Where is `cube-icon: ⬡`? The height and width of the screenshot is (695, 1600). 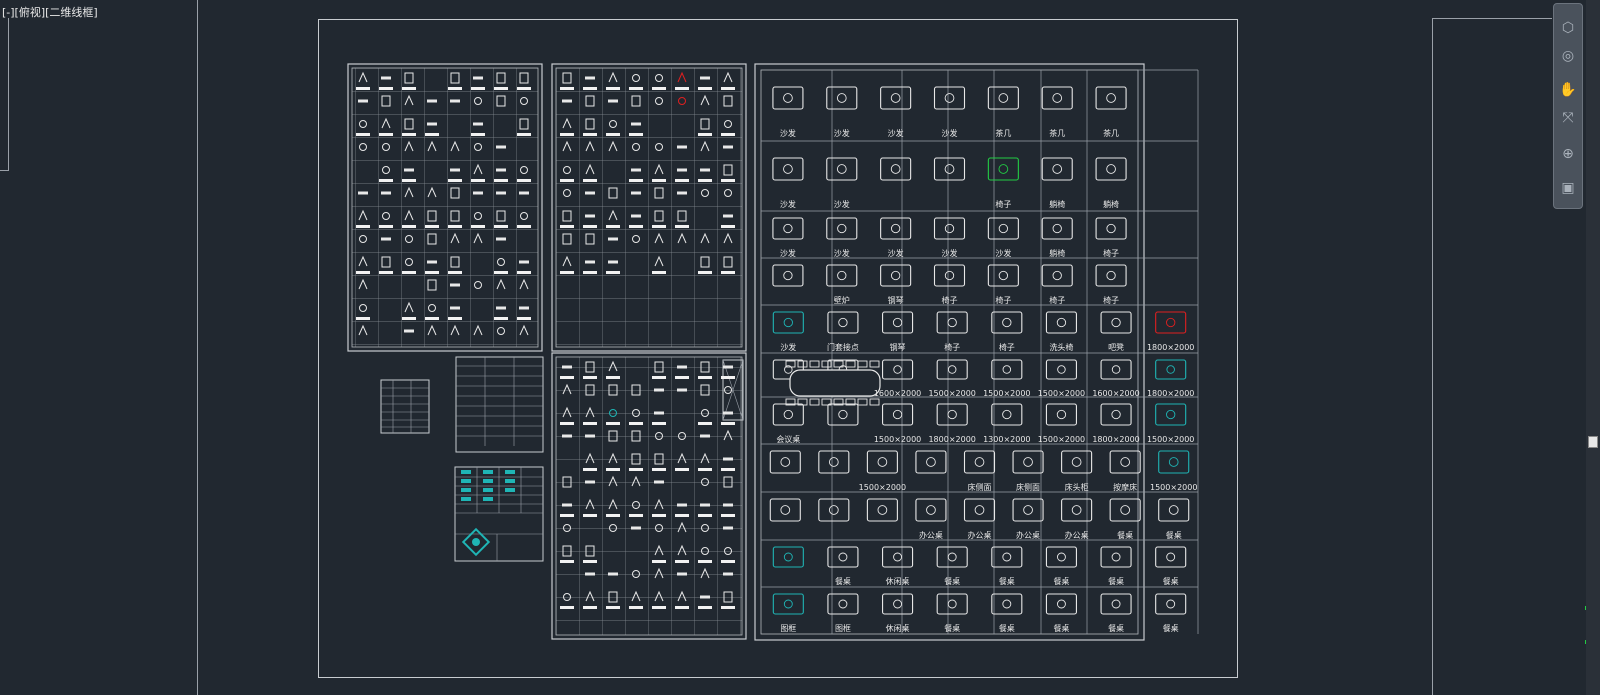
cube-icon: ⬡ is located at coordinates (1568, 28).